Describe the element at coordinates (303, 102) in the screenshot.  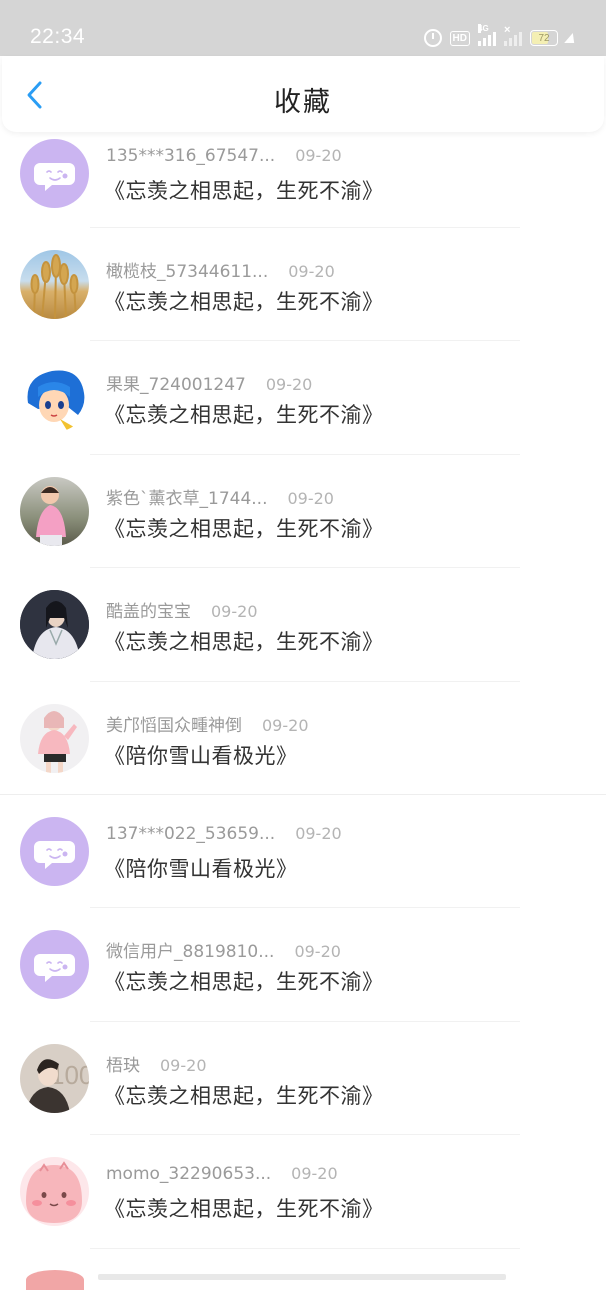
I see `page-title: 收藏` at that location.